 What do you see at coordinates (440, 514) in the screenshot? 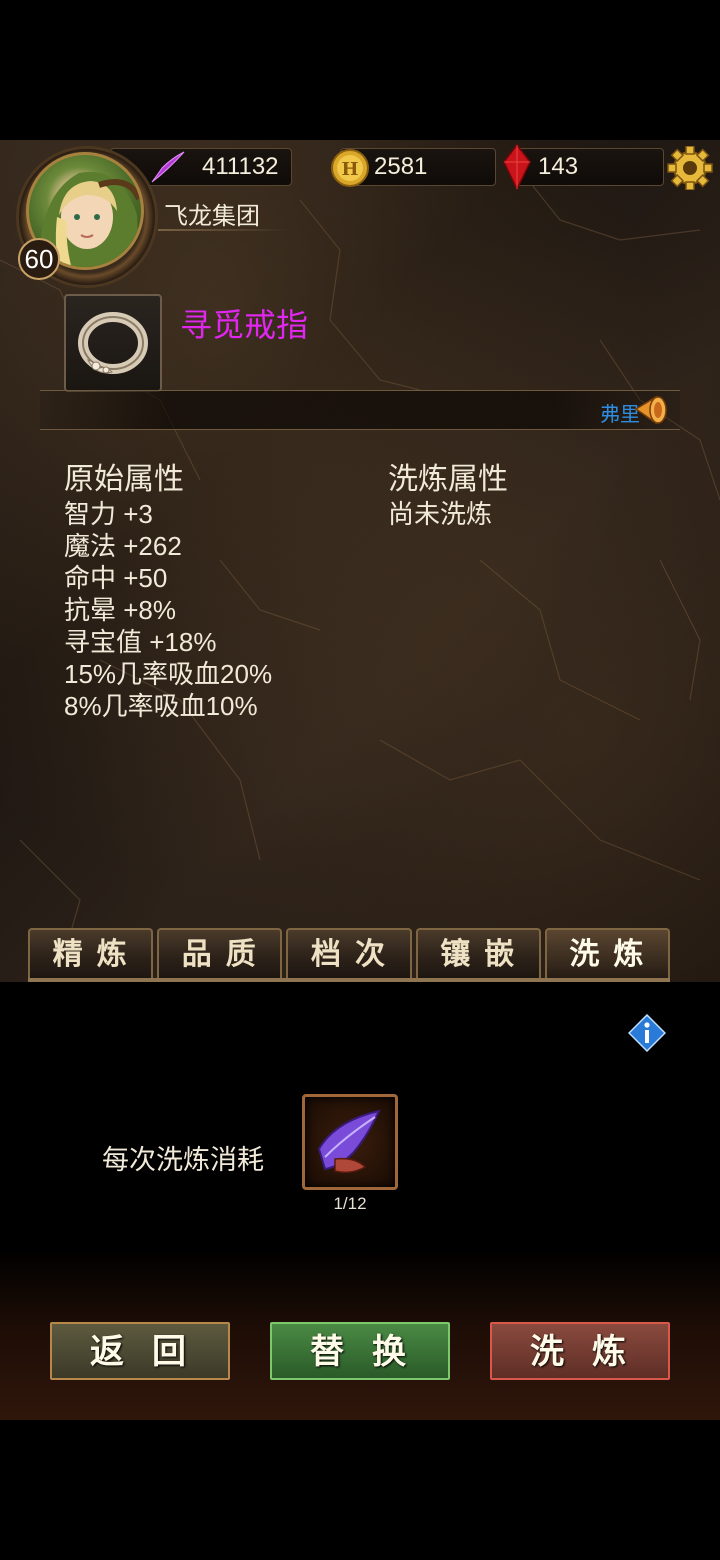
I see `washed-attrs-status: 尚未洗炼` at bounding box center [440, 514].